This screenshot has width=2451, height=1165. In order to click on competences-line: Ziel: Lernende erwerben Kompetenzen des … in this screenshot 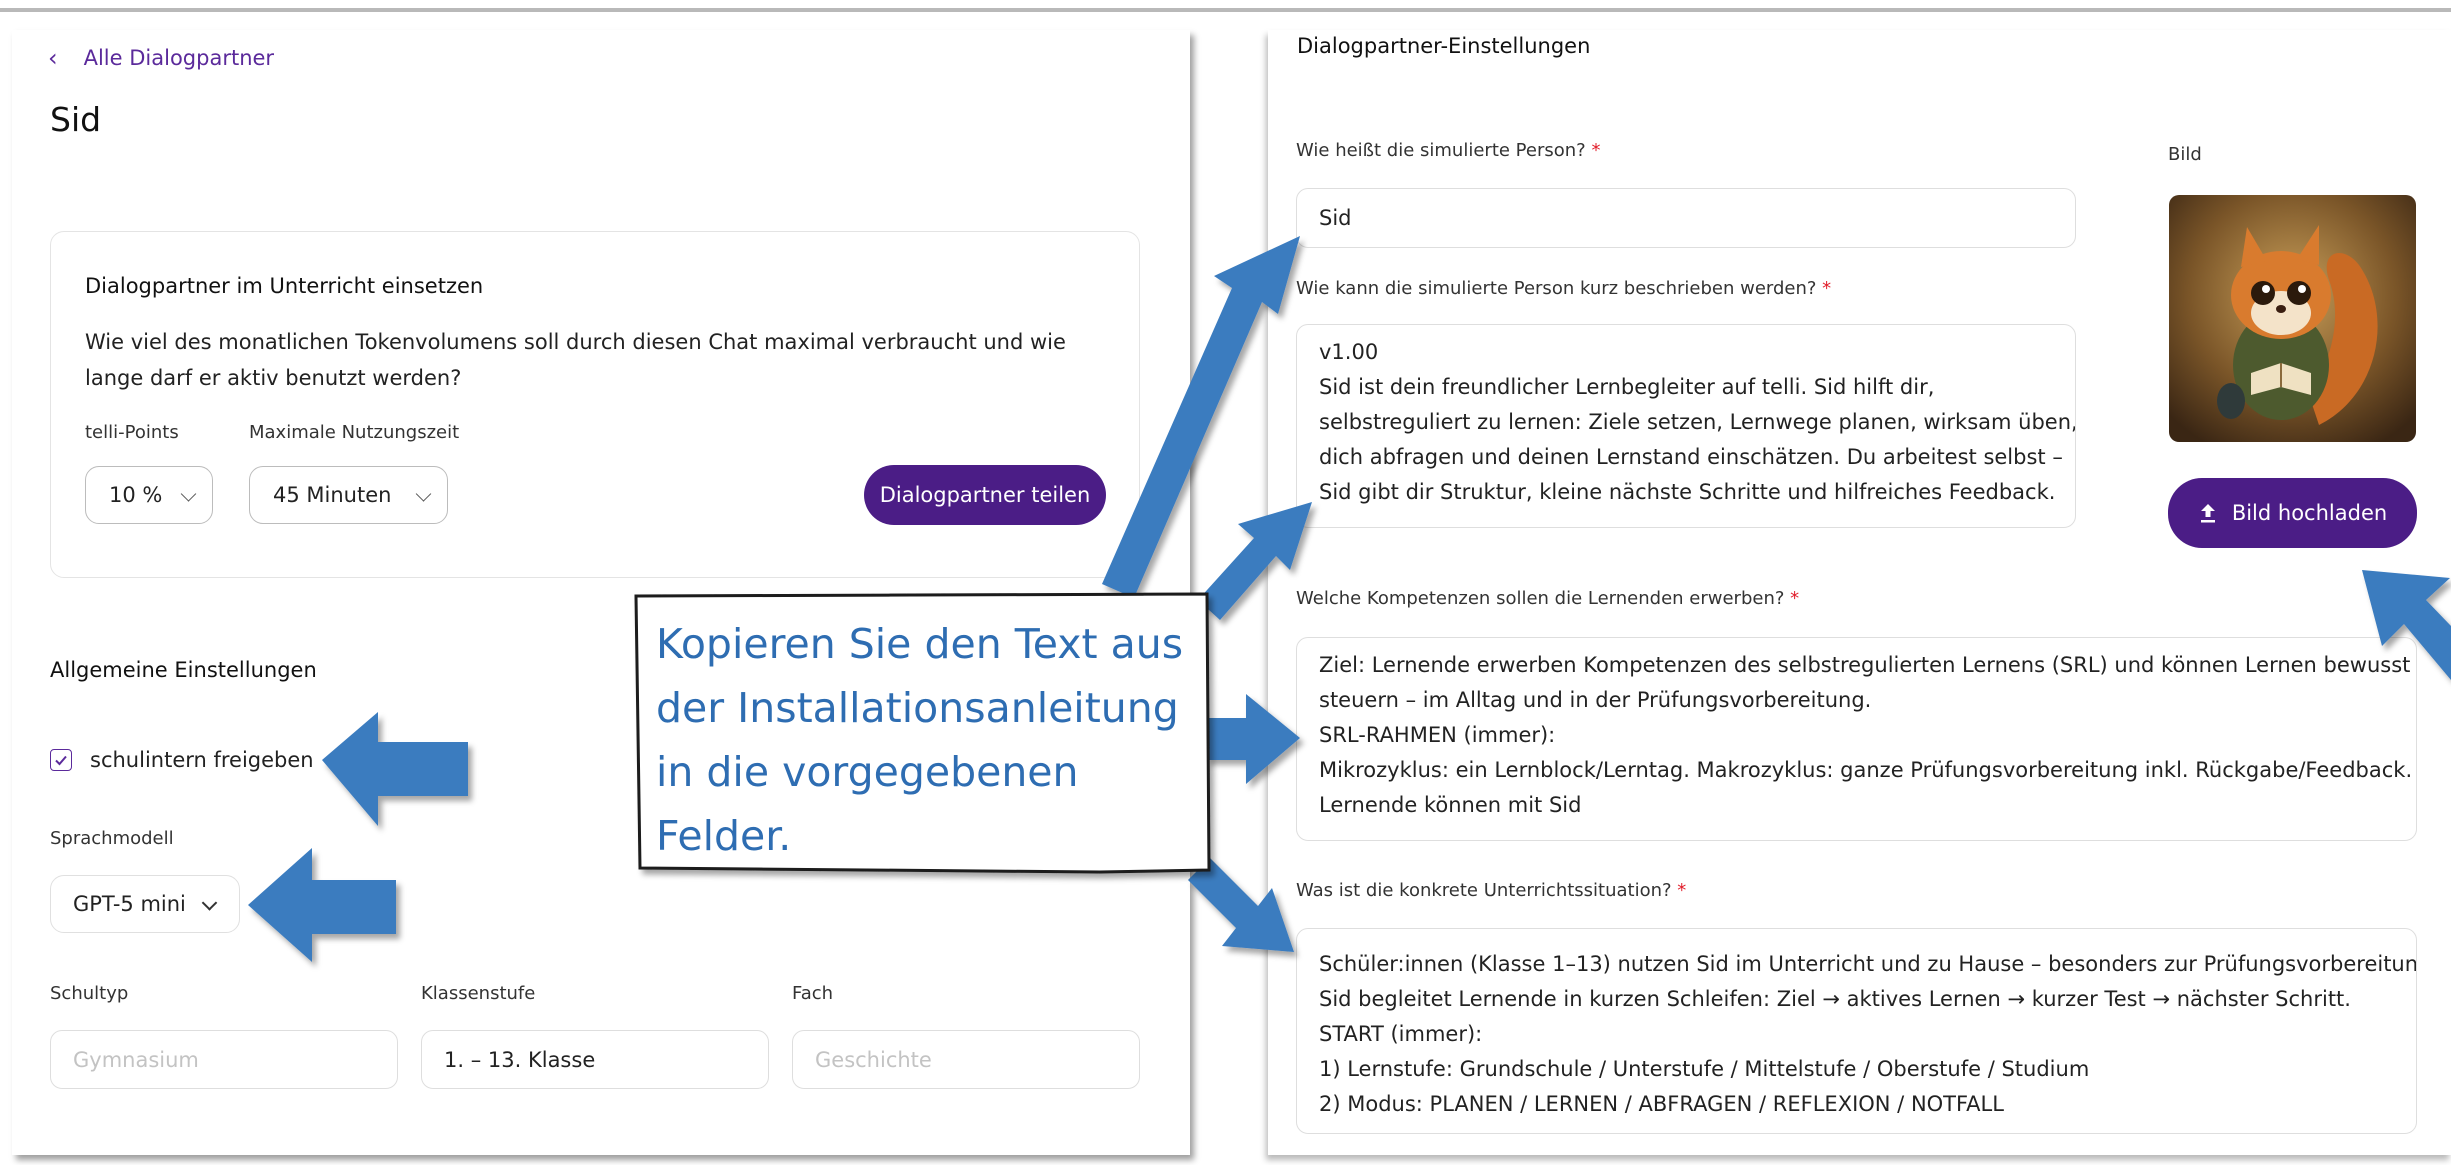, I will do `click(1865, 665)`.